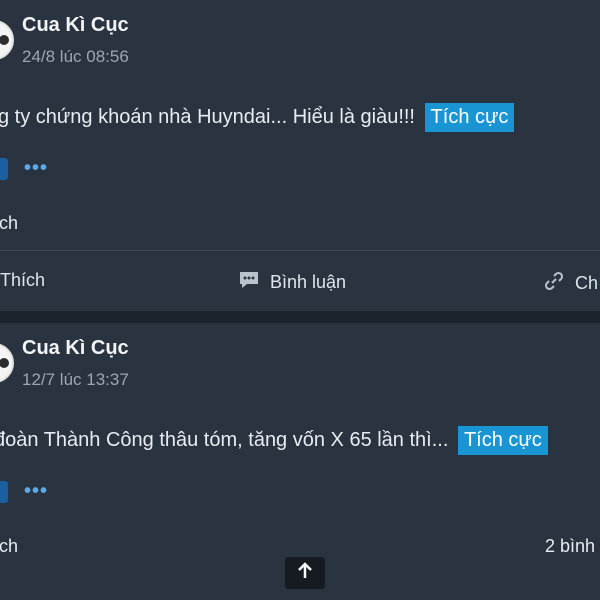 This screenshot has height=600, width=600. I want to click on like-button: Thích, so click(22, 280).